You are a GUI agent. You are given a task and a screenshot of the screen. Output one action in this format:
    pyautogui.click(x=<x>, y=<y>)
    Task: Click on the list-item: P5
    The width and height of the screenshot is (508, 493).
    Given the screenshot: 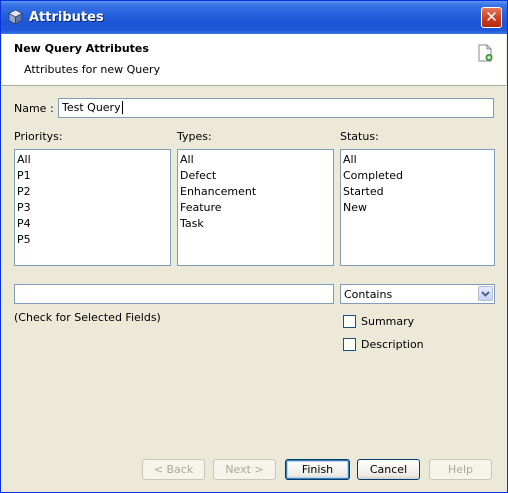 What is the action you would take?
    pyautogui.click(x=92, y=240)
    